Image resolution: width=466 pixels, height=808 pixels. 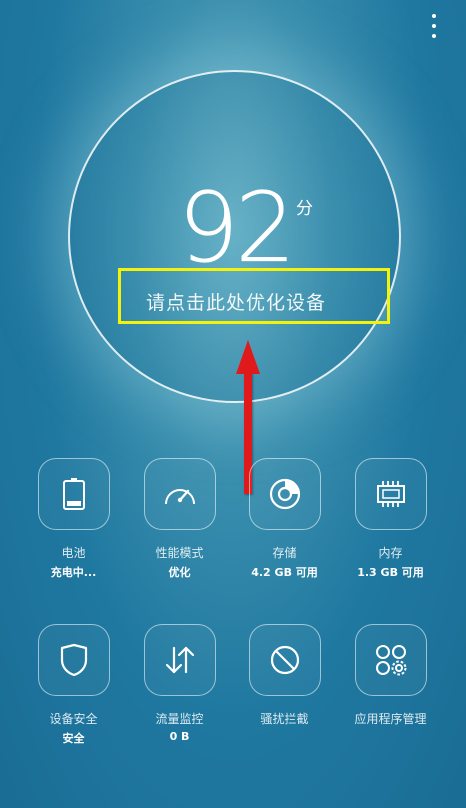 What do you see at coordinates (179, 719) in the screenshot?
I see `tool-label: 流量监控` at bounding box center [179, 719].